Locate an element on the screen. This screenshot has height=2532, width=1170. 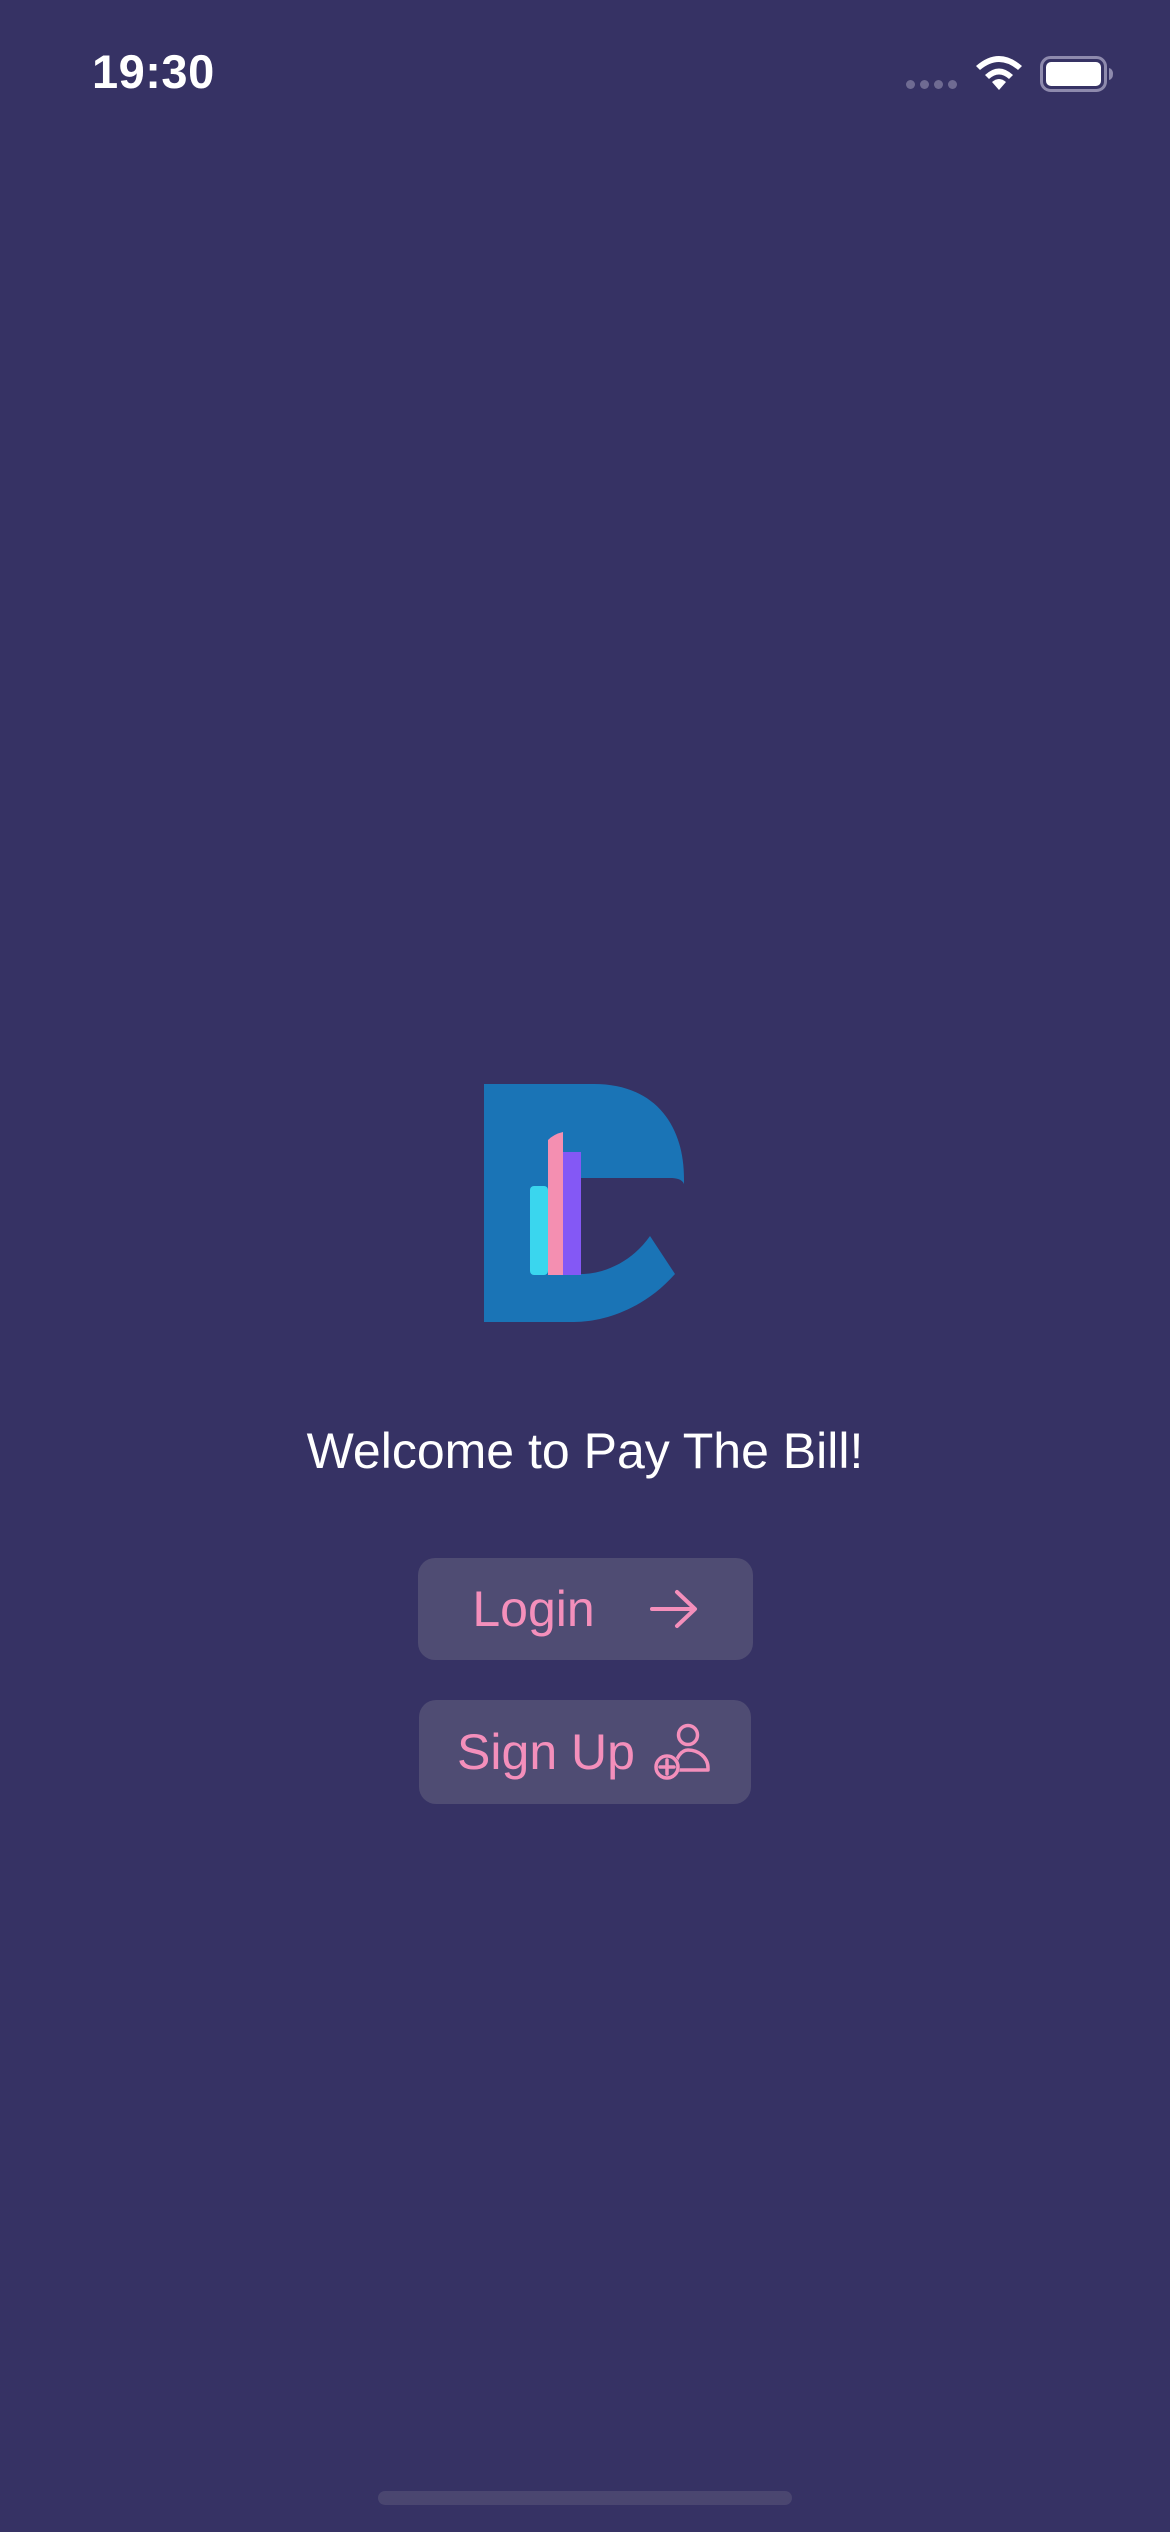
home-indicator is located at coordinates (585, 2498).